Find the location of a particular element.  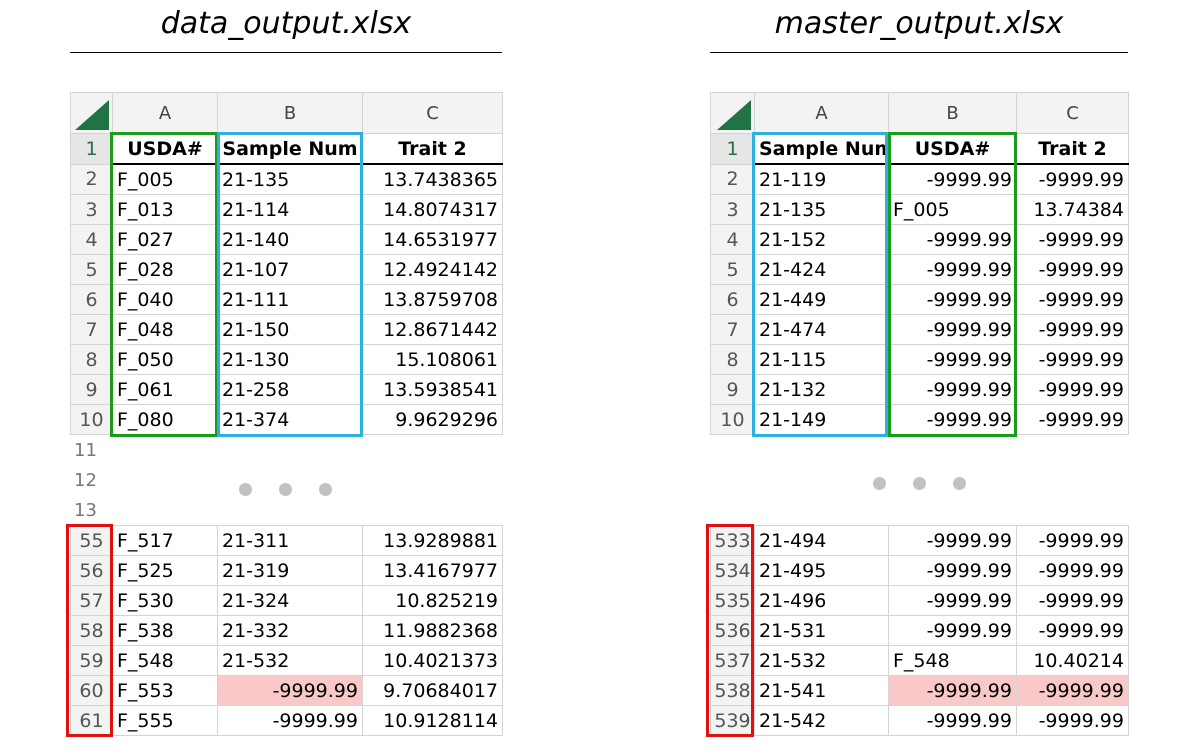

row-number-stub: 12 is located at coordinates (85, 480).